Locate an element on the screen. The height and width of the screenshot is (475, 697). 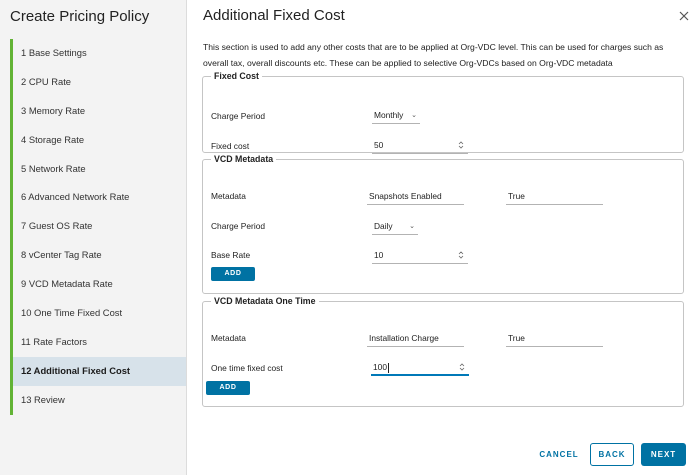
close-icon is located at coordinates (684, 16).